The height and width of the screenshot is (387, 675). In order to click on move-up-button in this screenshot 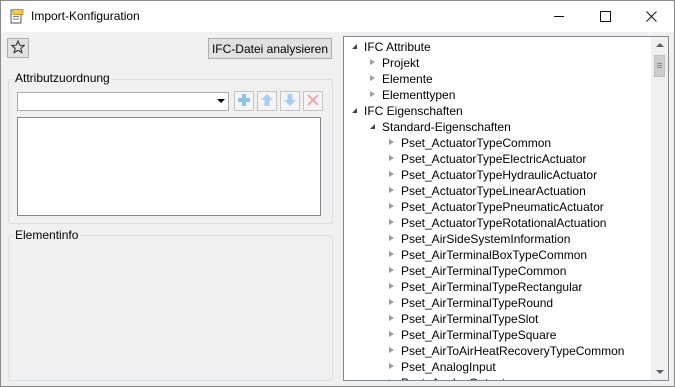, I will do `click(267, 101)`.